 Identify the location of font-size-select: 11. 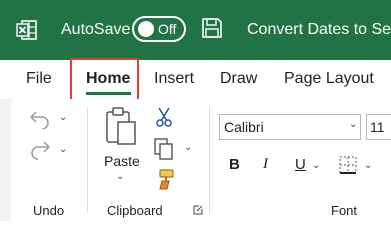
(378, 127).